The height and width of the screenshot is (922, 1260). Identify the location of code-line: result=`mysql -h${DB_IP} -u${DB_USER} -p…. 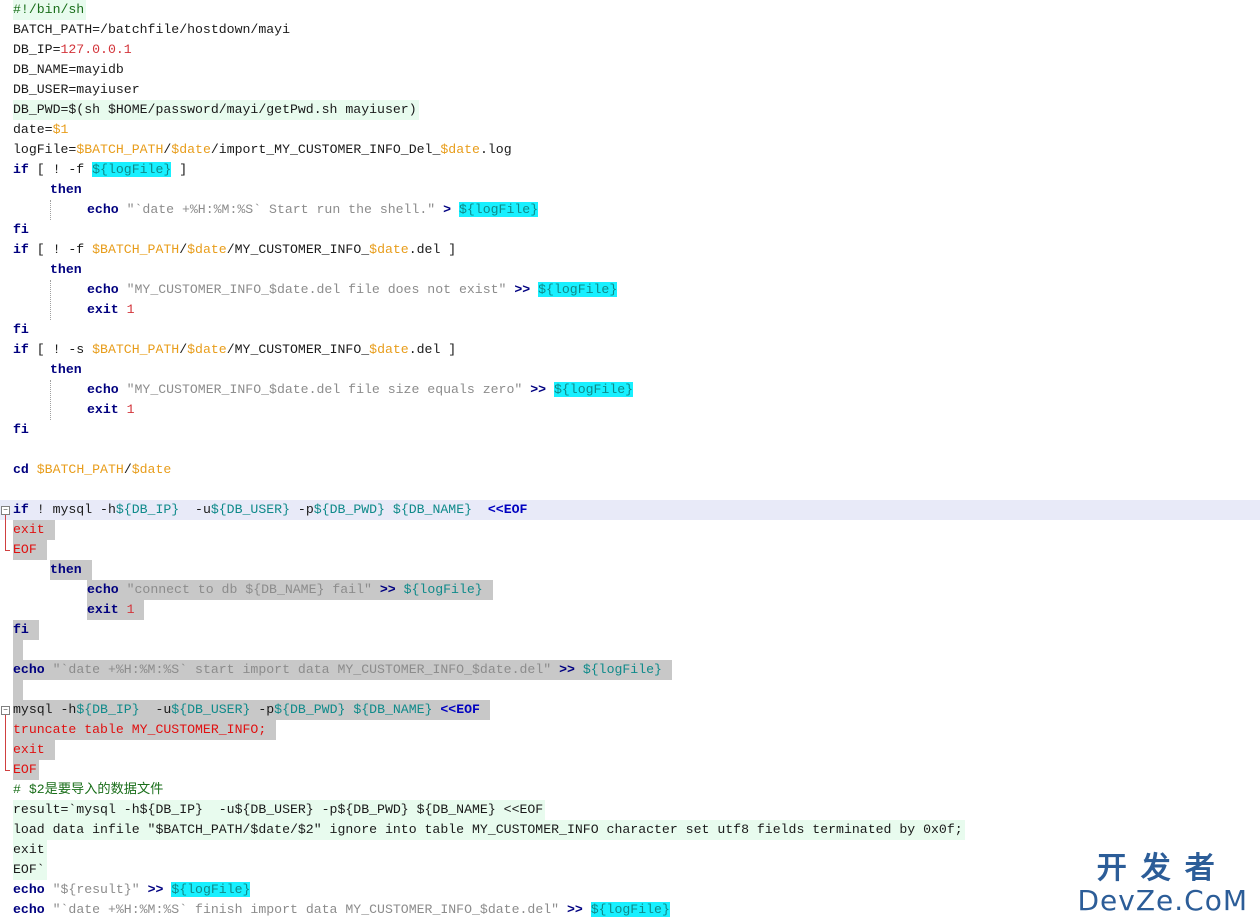
(279, 810).